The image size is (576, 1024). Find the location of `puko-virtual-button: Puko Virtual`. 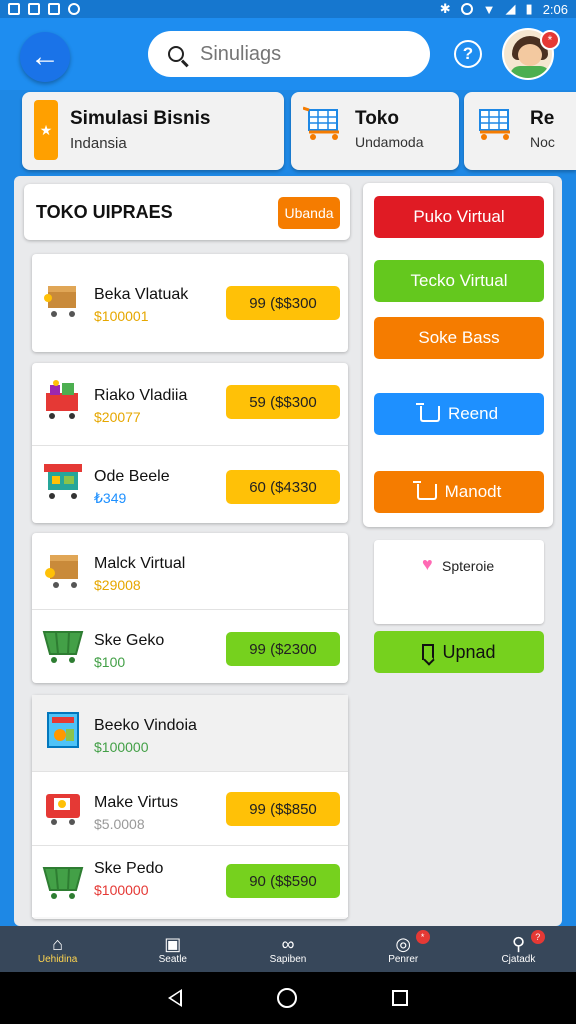

puko-virtual-button: Puko Virtual is located at coordinates (459, 217).